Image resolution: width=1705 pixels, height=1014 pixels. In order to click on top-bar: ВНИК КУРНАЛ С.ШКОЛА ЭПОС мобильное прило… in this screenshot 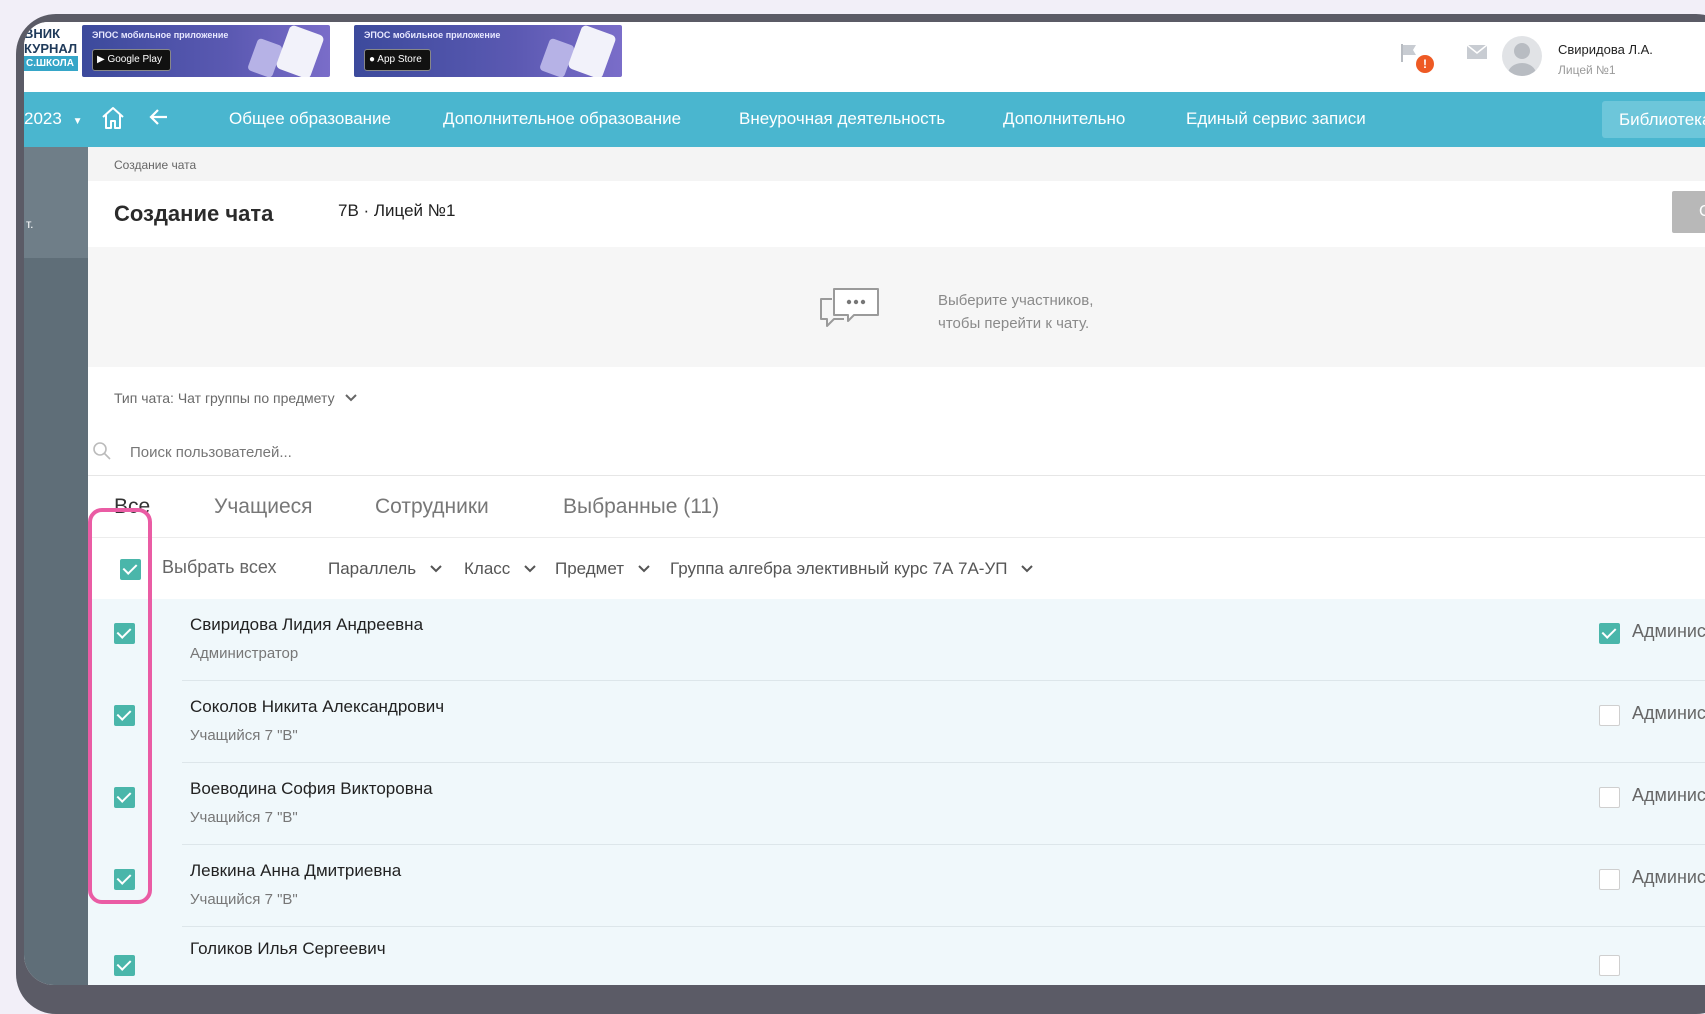, I will do `click(864, 57)`.